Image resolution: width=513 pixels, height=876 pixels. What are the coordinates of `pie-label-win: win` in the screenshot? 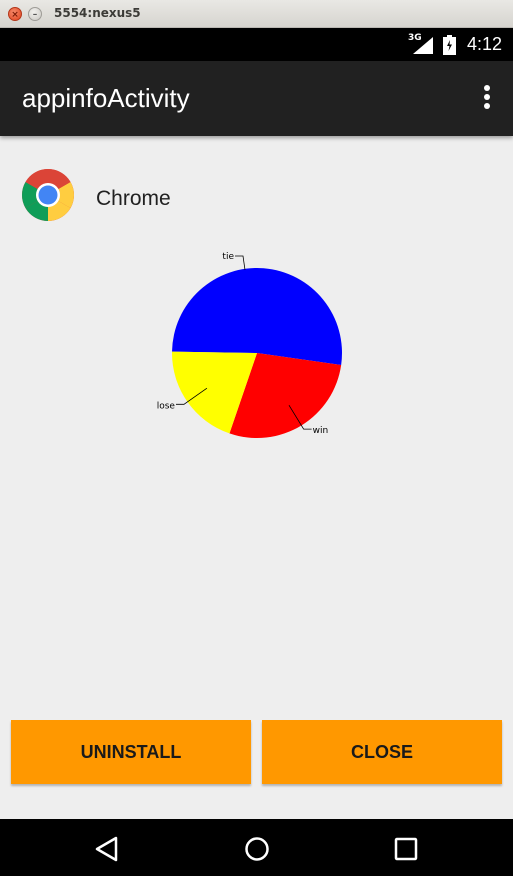 It's located at (321, 431).